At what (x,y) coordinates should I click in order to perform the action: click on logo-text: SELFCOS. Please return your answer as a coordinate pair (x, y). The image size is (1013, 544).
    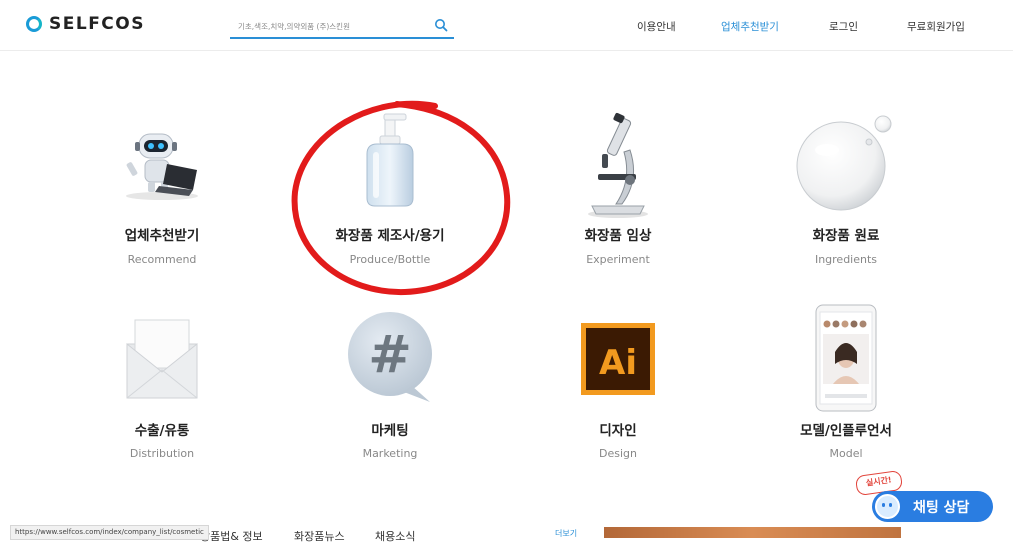
    Looking at the image, I should click on (97, 24).